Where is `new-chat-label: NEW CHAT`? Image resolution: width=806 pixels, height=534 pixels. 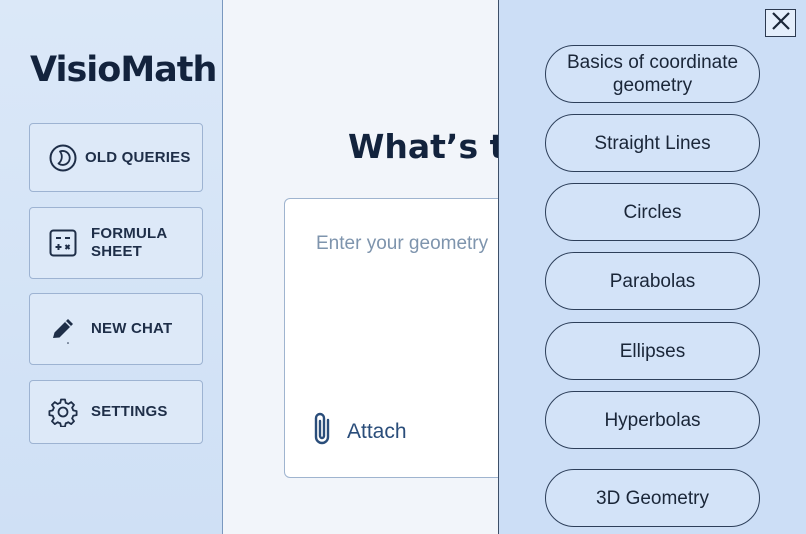
new-chat-label: NEW CHAT is located at coordinates (132, 328).